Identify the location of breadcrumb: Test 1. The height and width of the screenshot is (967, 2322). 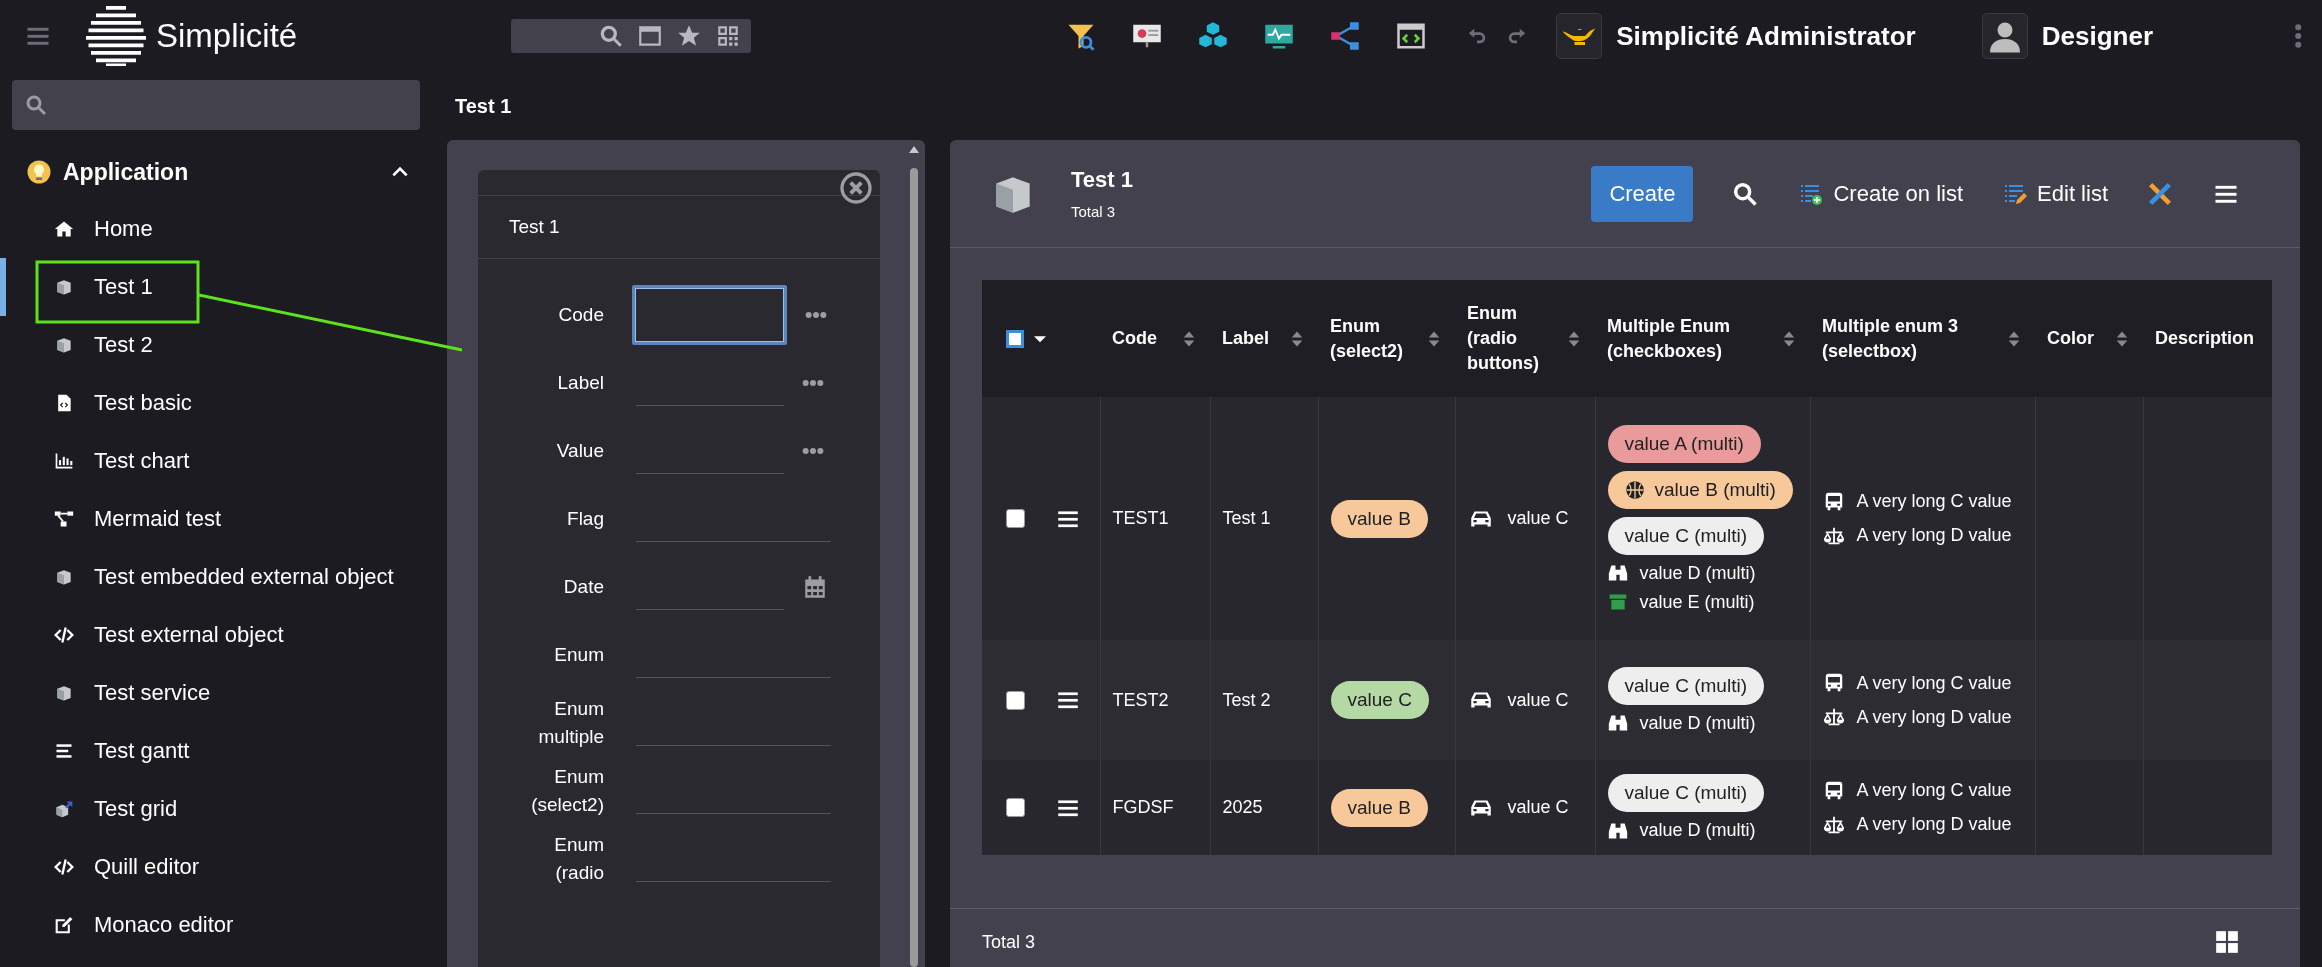
(483, 106).